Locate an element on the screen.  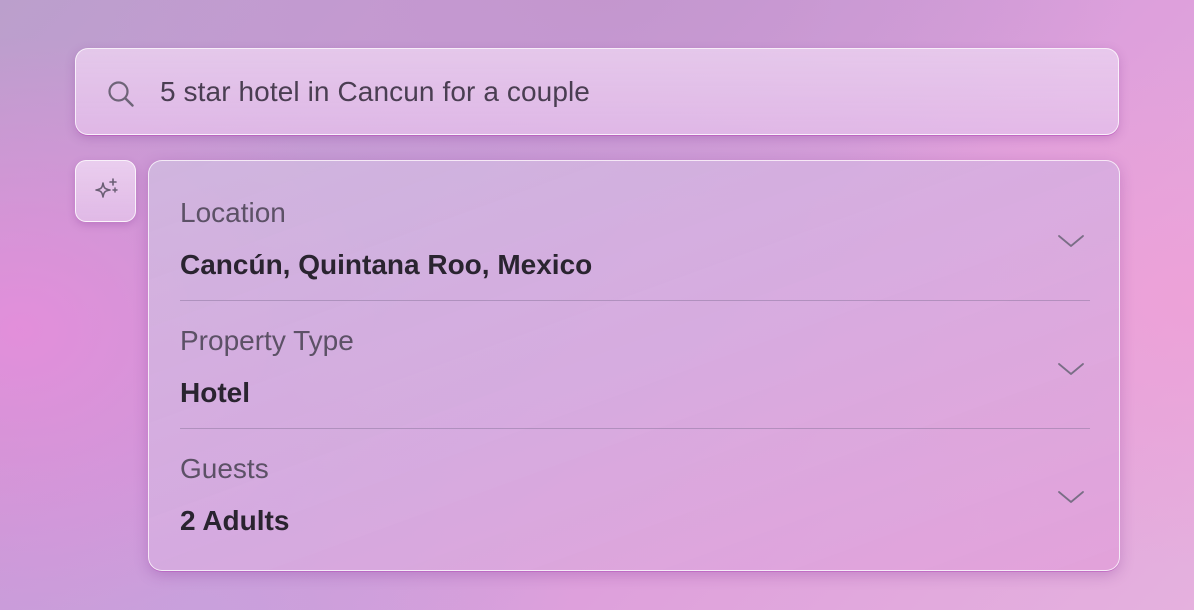
sparkles-icon is located at coordinates (106, 188).